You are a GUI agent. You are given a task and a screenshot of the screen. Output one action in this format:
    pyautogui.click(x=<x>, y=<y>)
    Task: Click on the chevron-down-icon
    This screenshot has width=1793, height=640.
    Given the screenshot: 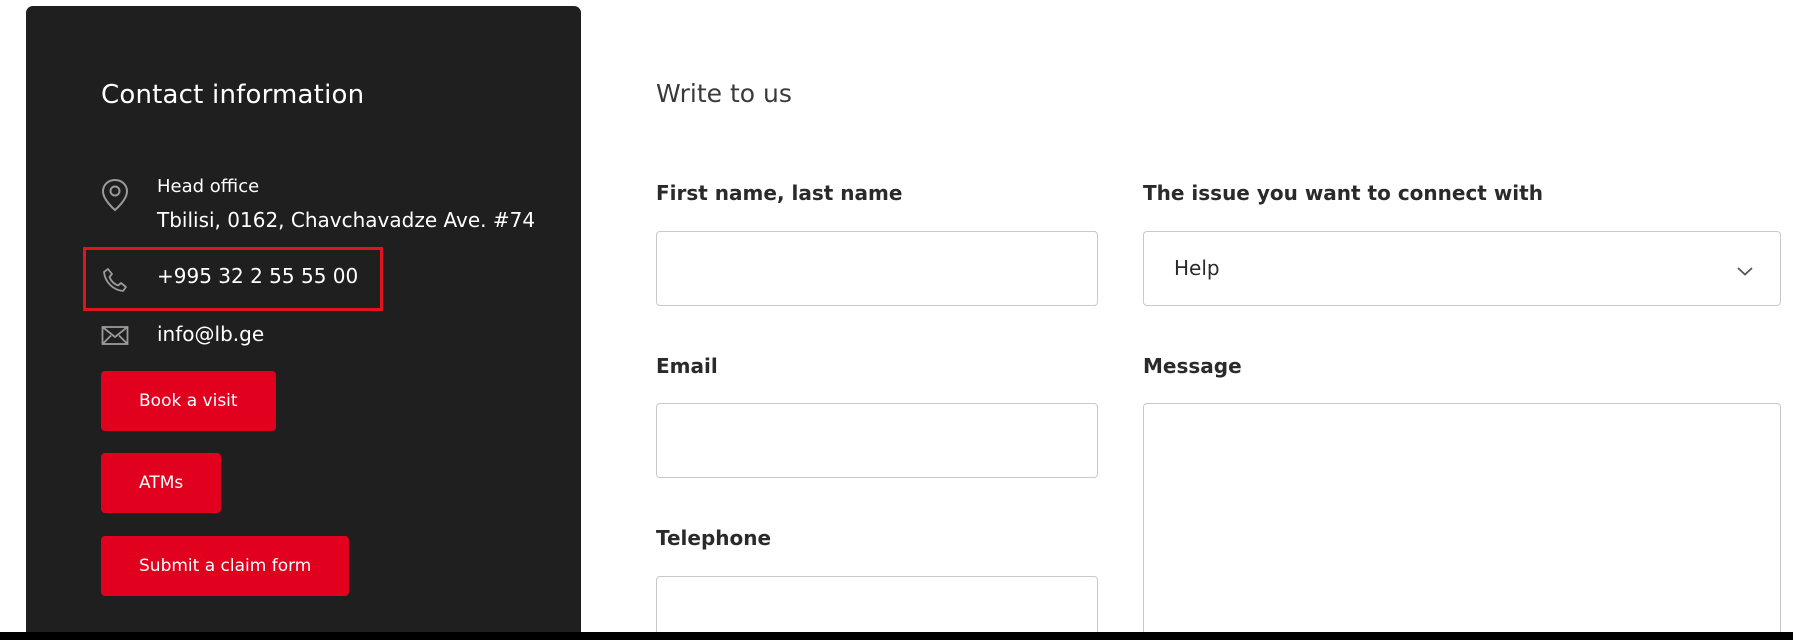 What is the action you would take?
    pyautogui.click(x=1745, y=271)
    